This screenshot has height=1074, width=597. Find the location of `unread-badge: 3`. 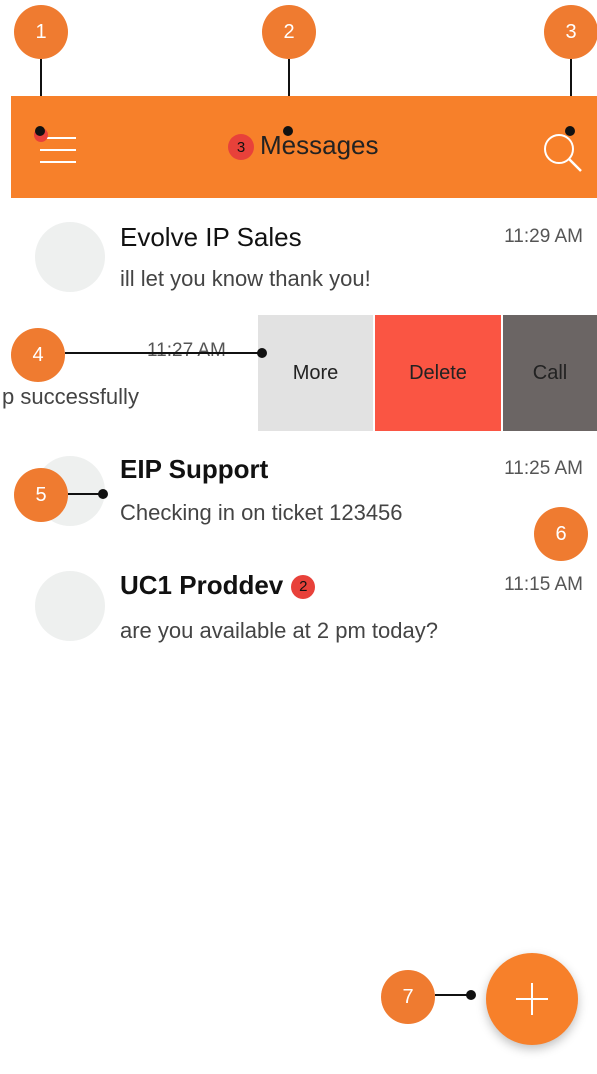

unread-badge: 3 is located at coordinates (241, 147).